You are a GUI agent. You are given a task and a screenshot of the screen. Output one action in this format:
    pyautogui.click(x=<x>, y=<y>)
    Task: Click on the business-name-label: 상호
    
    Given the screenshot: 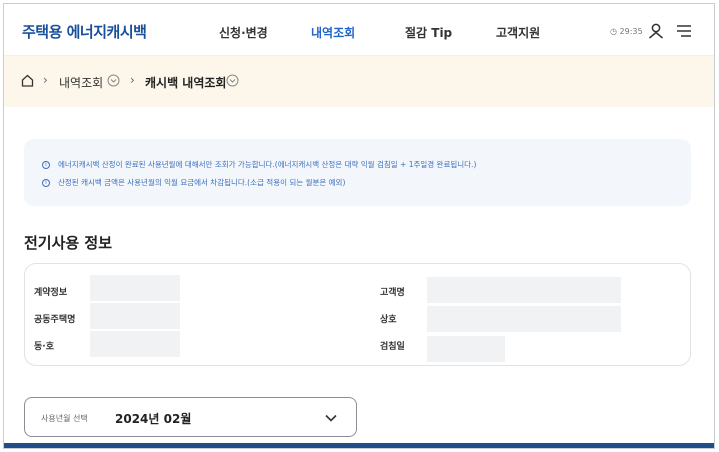 What is the action you would take?
    pyautogui.click(x=388, y=320)
    